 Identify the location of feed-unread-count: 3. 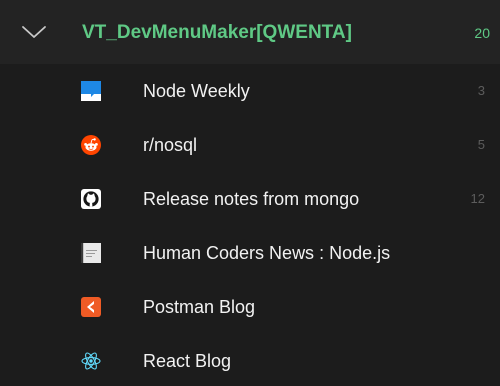
(481, 90).